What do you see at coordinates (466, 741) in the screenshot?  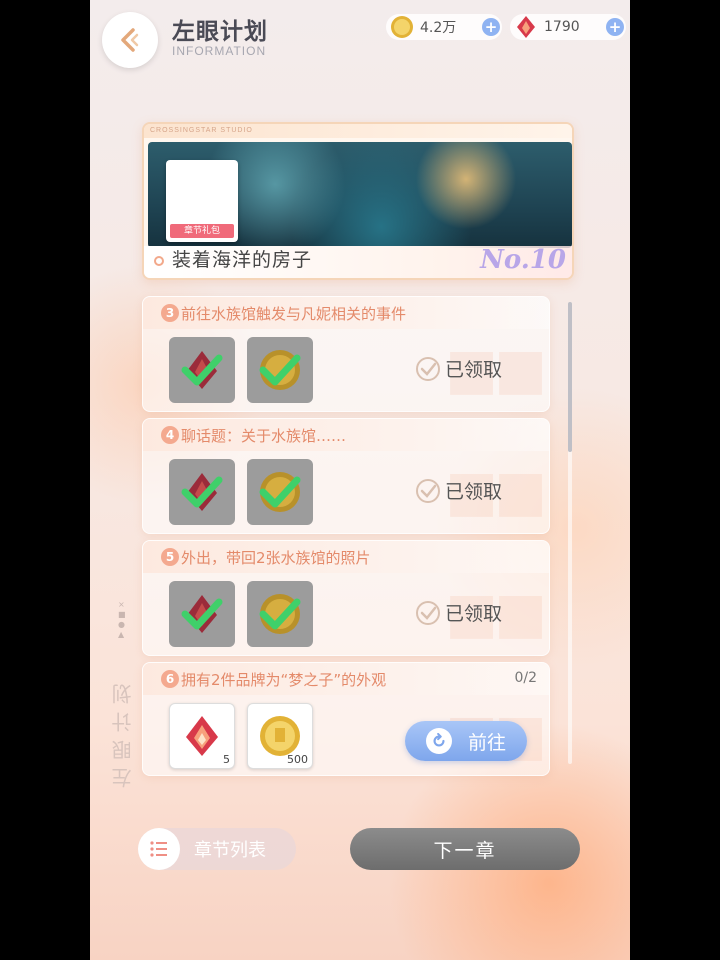 I see `go-button: 前往` at bounding box center [466, 741].